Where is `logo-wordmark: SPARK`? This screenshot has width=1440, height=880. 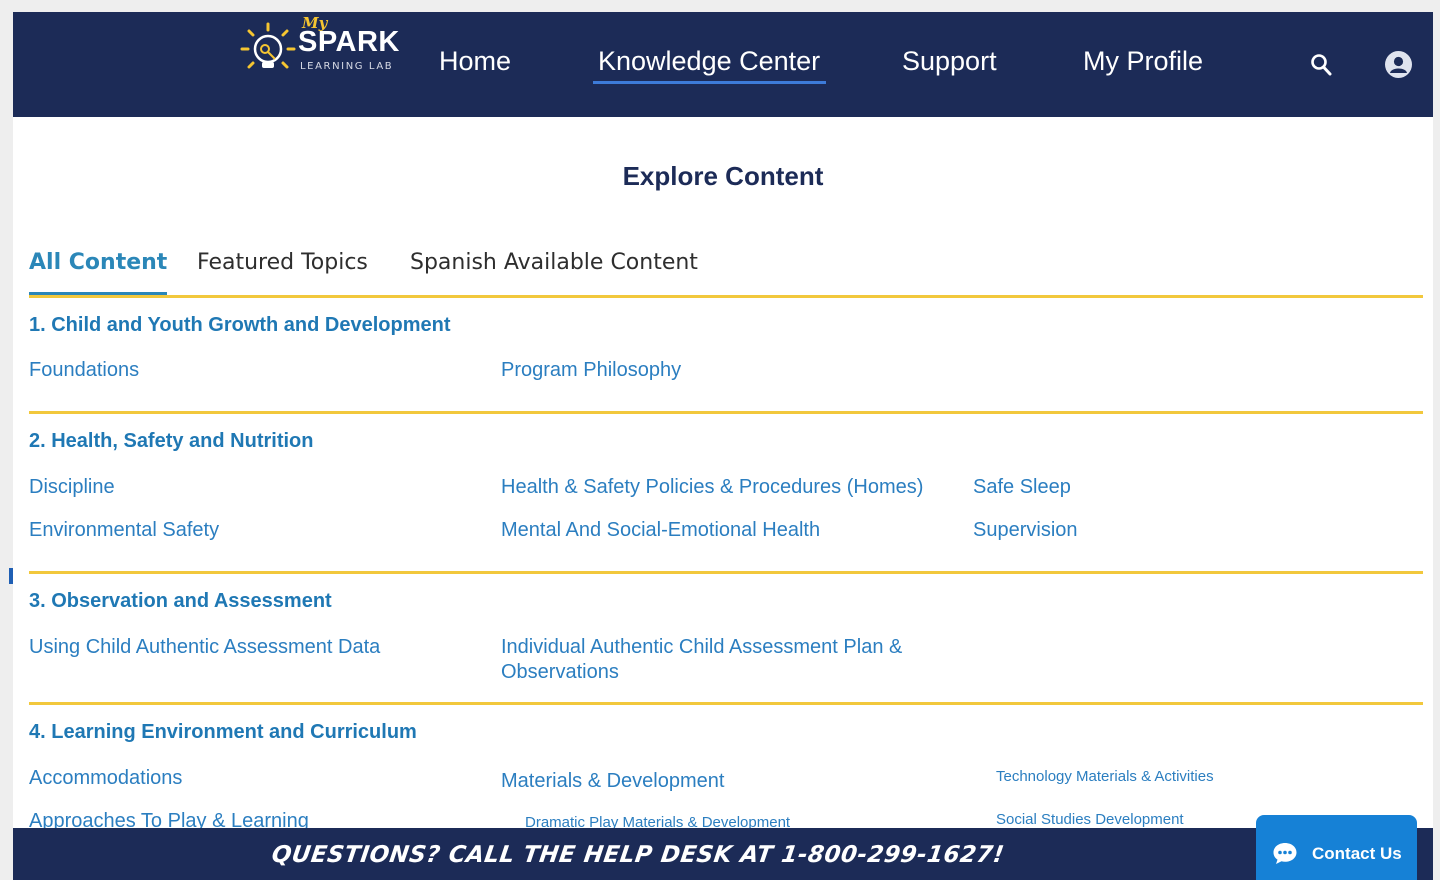 logo-wordmark: SPARK is located at coordinates (349, 42).